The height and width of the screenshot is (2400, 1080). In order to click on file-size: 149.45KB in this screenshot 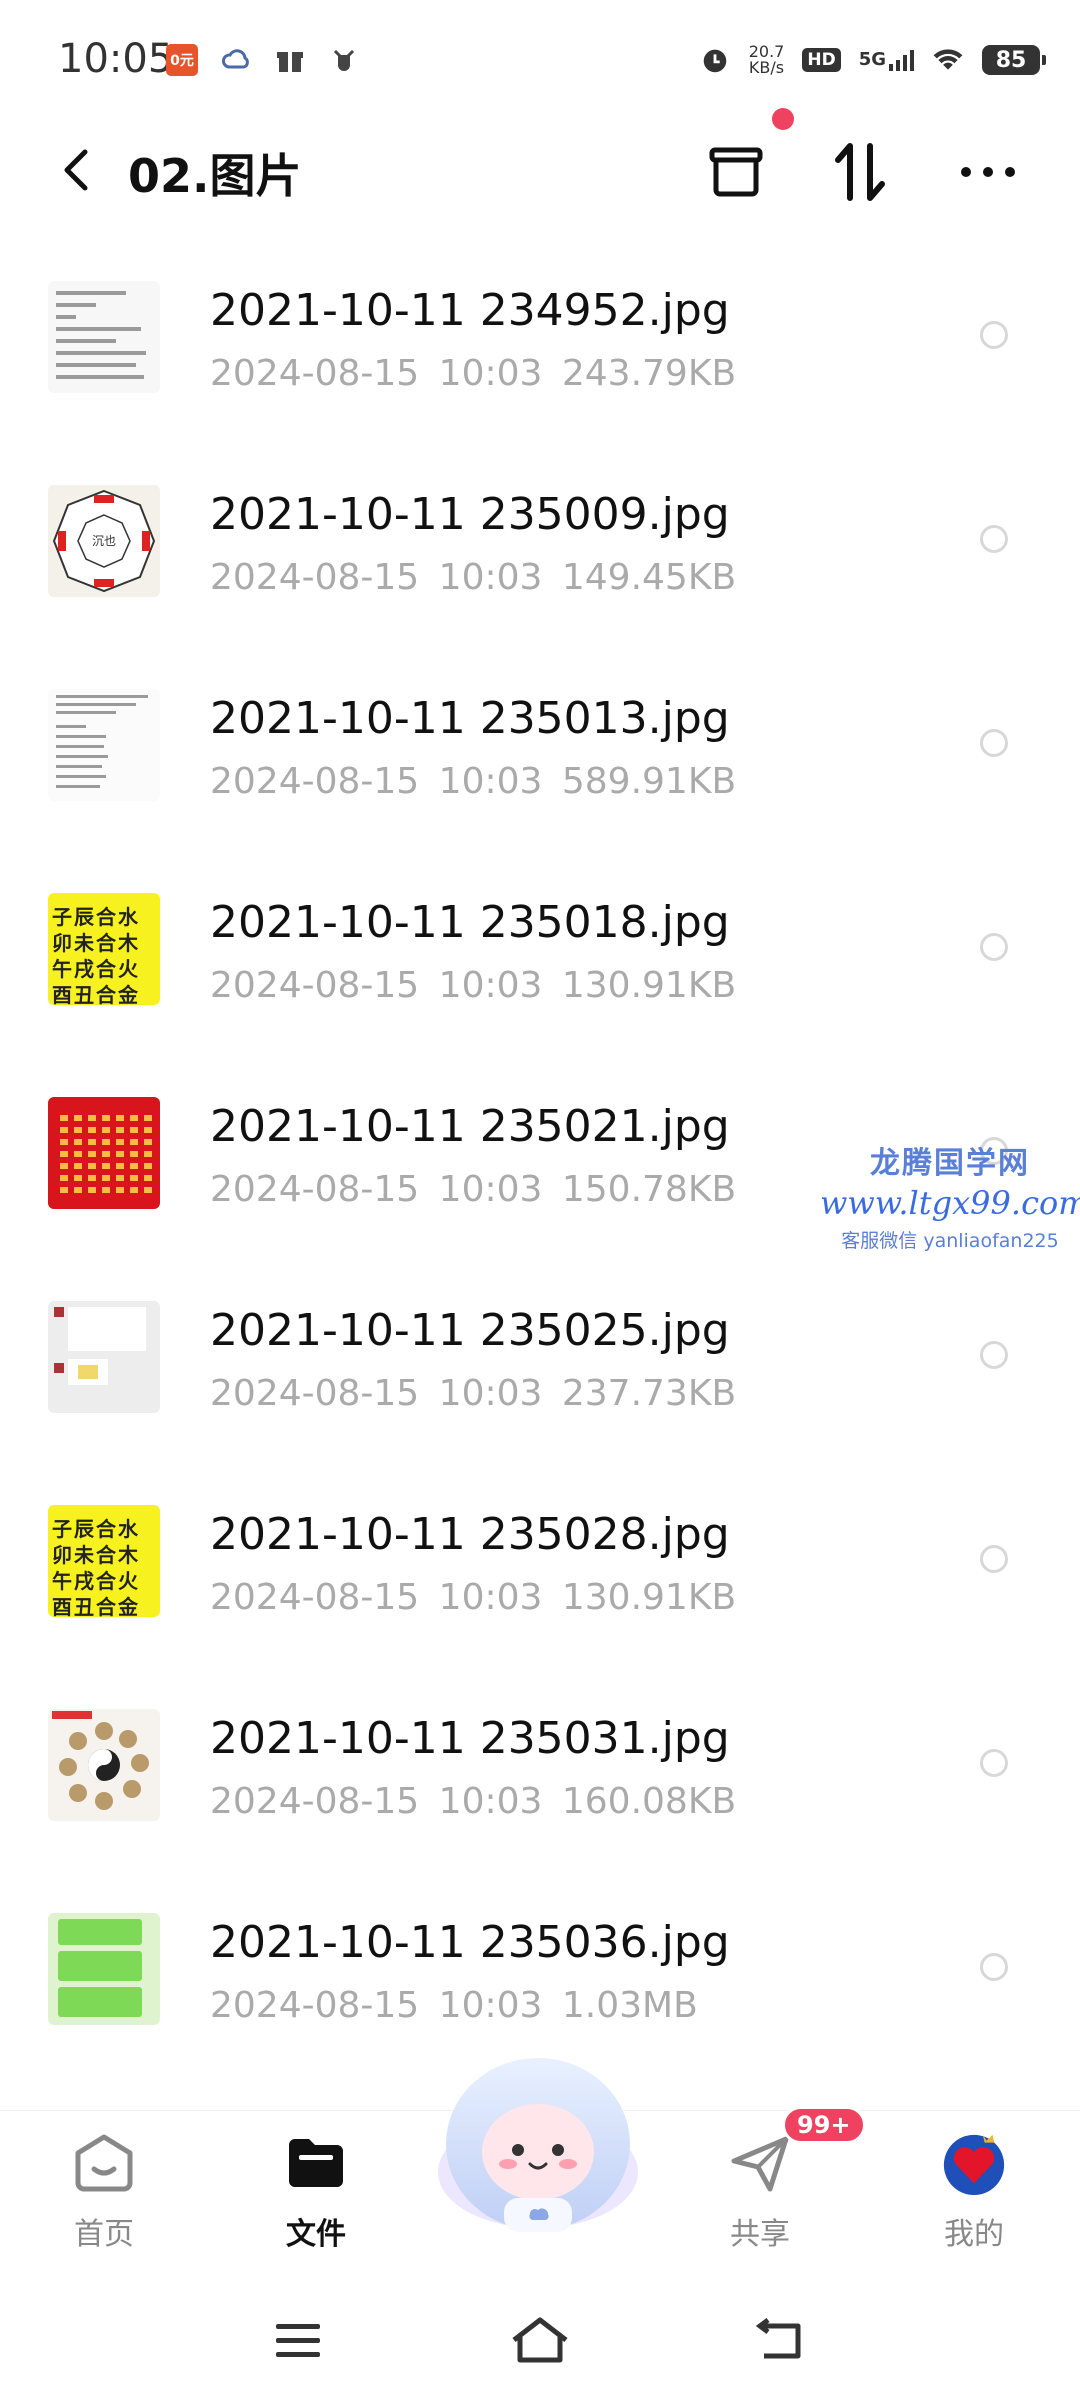, I will do `click(649, 577)`.